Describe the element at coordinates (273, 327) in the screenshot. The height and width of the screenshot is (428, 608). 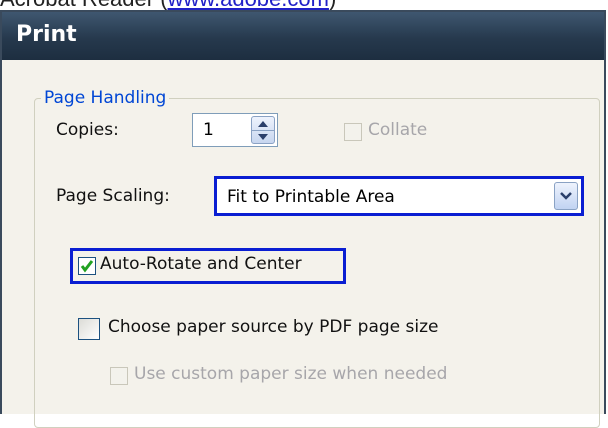
I see `choose-paper-source-label: Choose paper source by PDF page size` at that location.